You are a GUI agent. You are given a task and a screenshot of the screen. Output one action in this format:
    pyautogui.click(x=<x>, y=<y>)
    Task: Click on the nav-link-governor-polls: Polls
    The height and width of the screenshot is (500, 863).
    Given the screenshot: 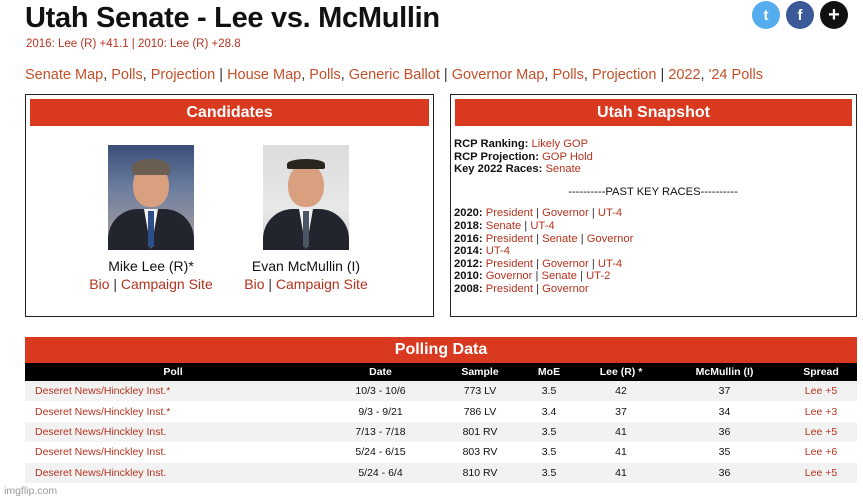 What is the action you would take?
    pyautogui.click(x=567, y=75)
    